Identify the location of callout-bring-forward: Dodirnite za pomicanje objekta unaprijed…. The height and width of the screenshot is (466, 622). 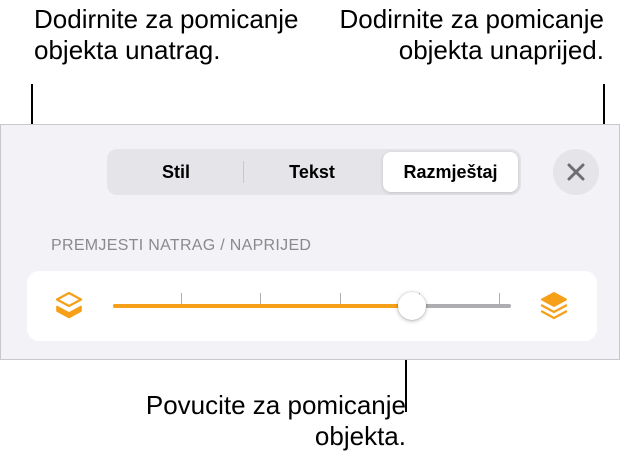
(471, 34).